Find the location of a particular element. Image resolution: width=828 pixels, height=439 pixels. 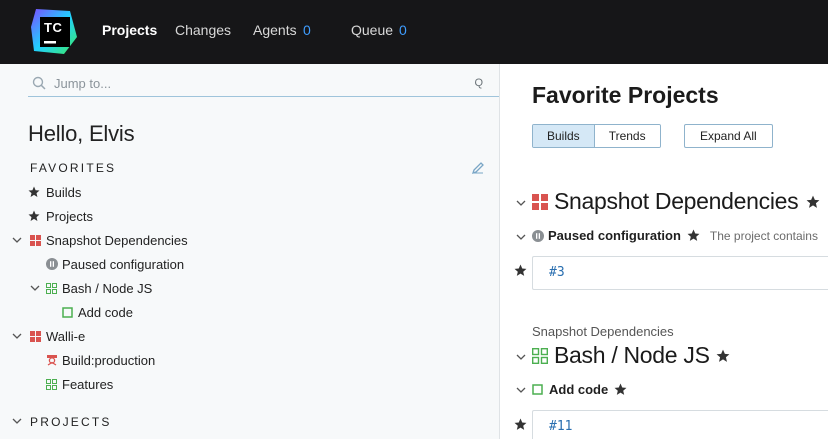

config-description: The project contains is located at coordinates (763, 235).